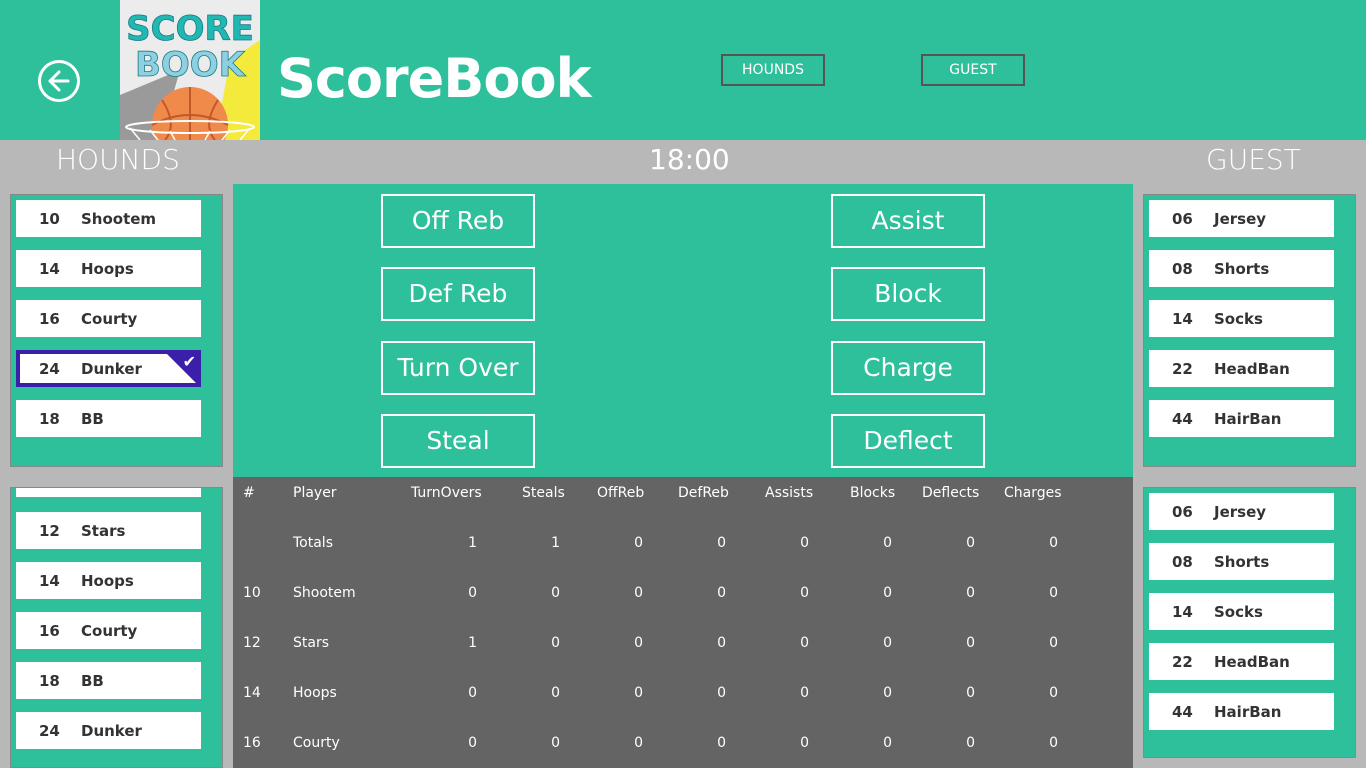 The image size is (1366, 768). What do you see at coordinates (316, 743) in the screenshot?
I see `row-player: Courty` at bounding box center [316, 743].